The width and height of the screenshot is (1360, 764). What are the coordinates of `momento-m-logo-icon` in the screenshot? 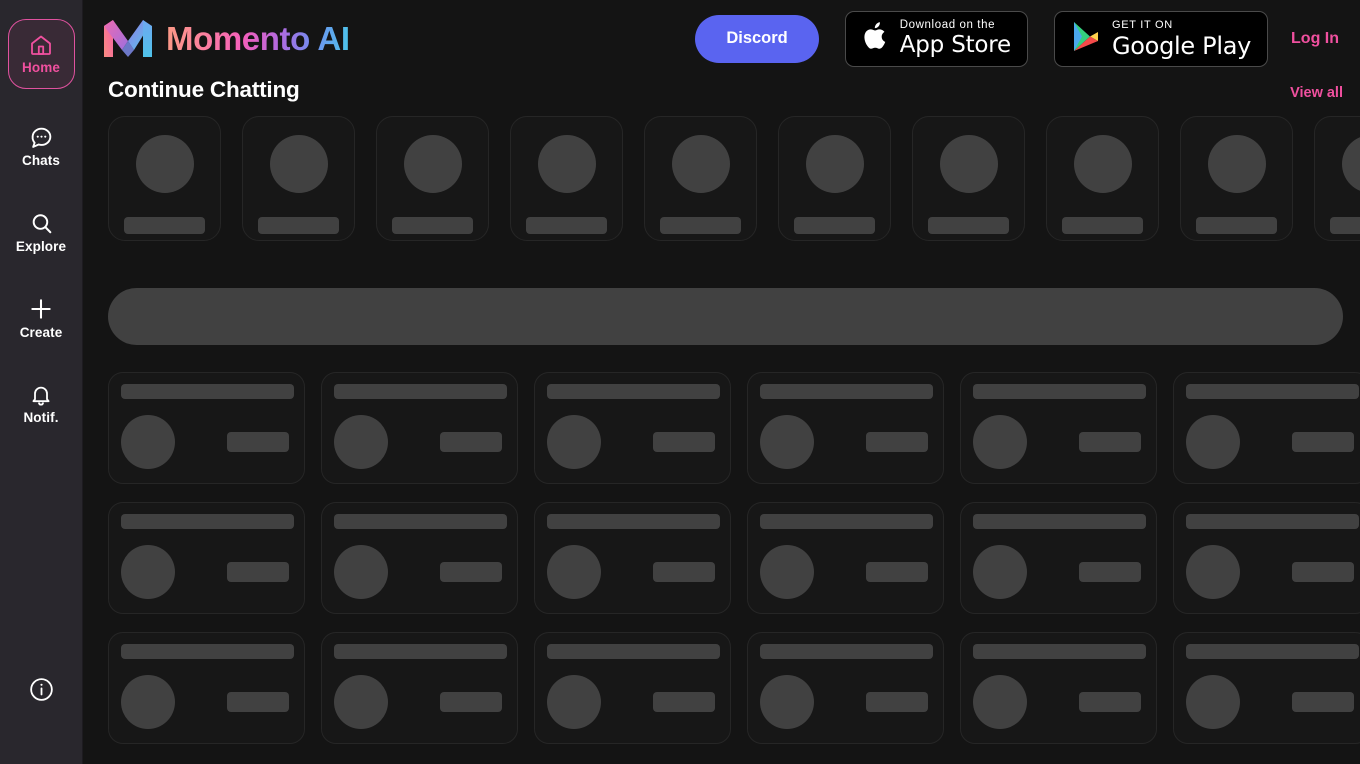 It's located at (128, 39).